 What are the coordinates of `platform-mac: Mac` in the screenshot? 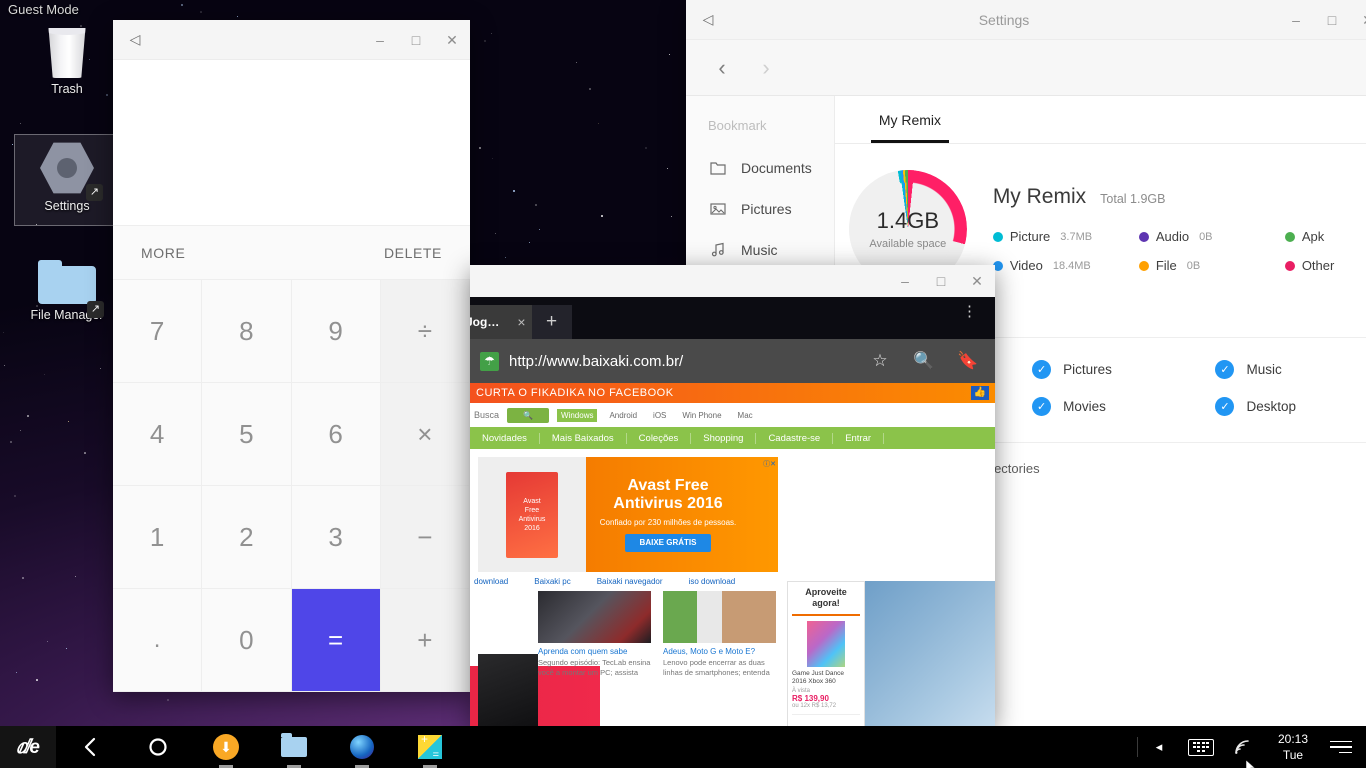 It's located at (745, 415).